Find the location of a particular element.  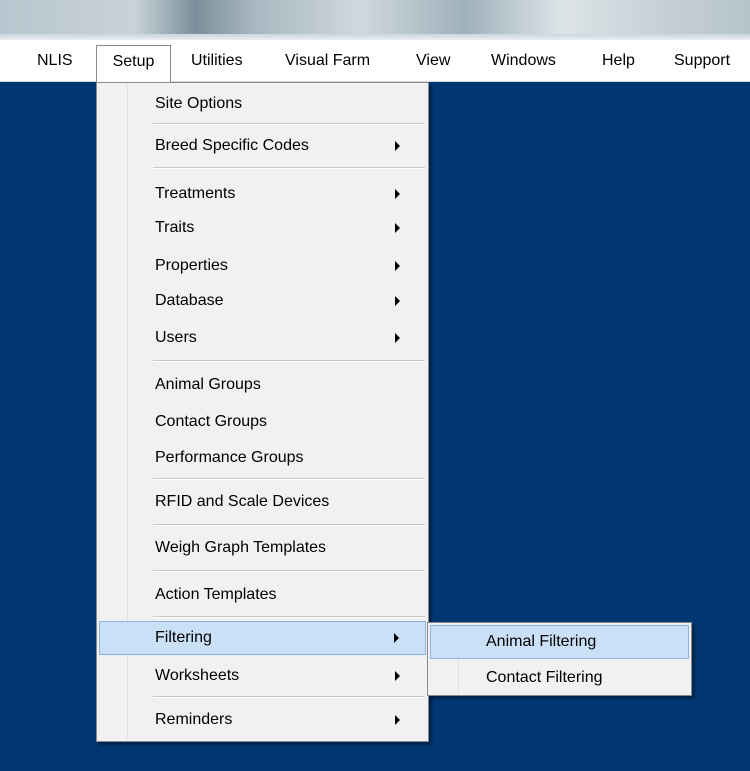

menu-item-label: Contact Groups is located at coordinates (211, 421).